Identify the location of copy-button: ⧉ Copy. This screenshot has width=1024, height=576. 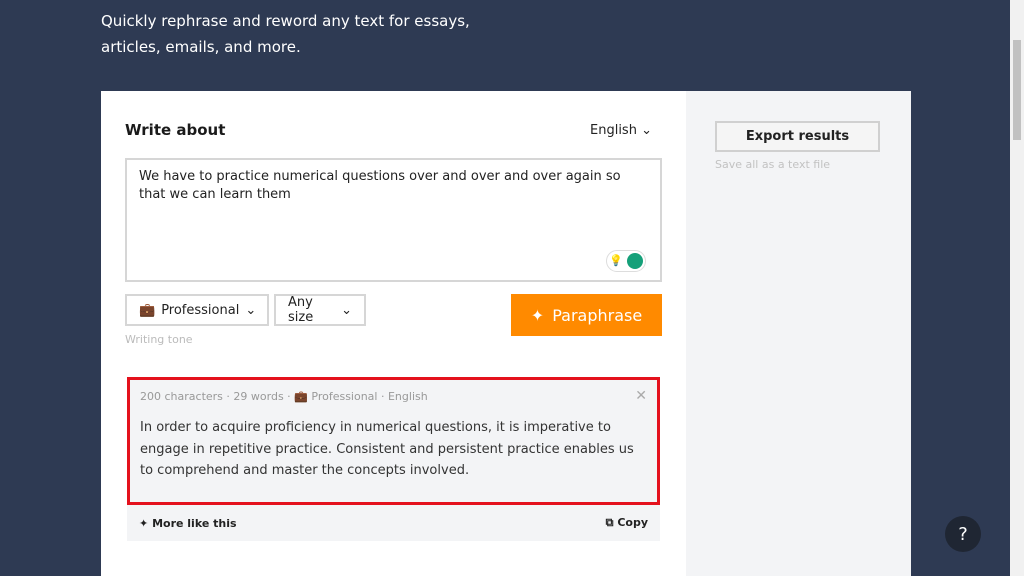
(627, 523).